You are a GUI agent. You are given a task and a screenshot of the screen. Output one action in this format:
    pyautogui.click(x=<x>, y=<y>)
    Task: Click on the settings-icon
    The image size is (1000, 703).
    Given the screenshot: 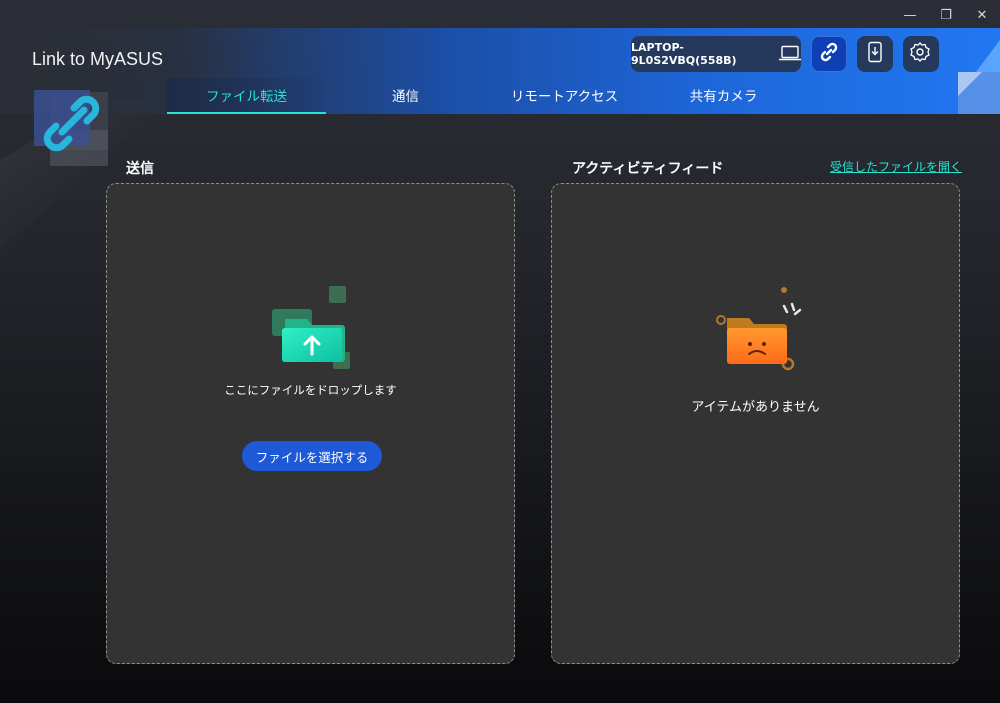 What is the action you would take?
    pyautogui.click(x=921, y=54)
    